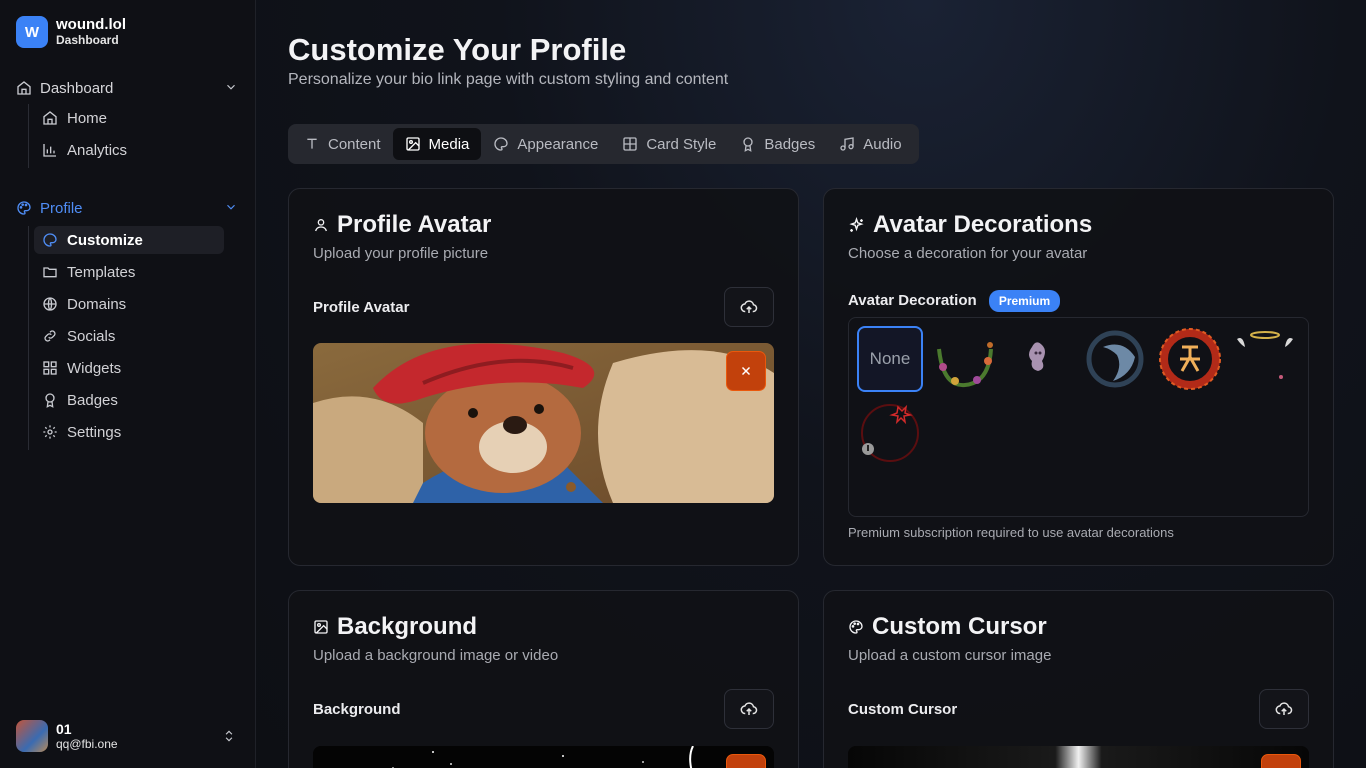 The width and height of the screenshot is (1366, 768). Describe the element at coordinates (128, 736) in the screenshot. I see `user-menu: 01 qq@fbi.one` at that location.